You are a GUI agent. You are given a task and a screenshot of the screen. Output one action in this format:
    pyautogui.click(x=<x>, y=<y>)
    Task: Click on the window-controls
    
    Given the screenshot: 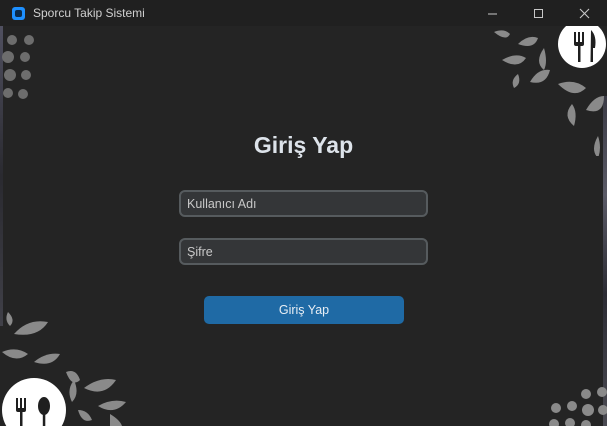 What is the action you would take?
    pyautogui.click(x=538, y=13)
    